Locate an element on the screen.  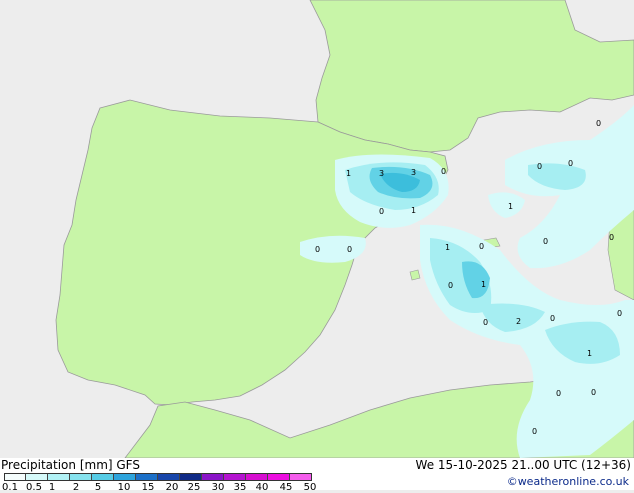
legend-tick: 50 is located at coordinates (310, 487).